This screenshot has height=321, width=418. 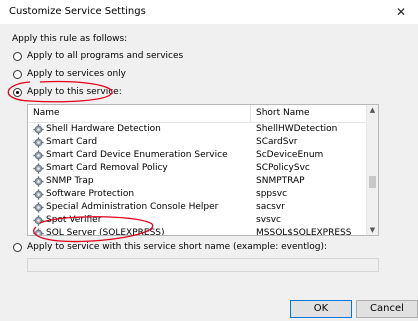 What do you see at coordinates (198, 194) in the screenshot?
I see `service-row: Software Protection sppsvc` at bounding box center [198, 194].